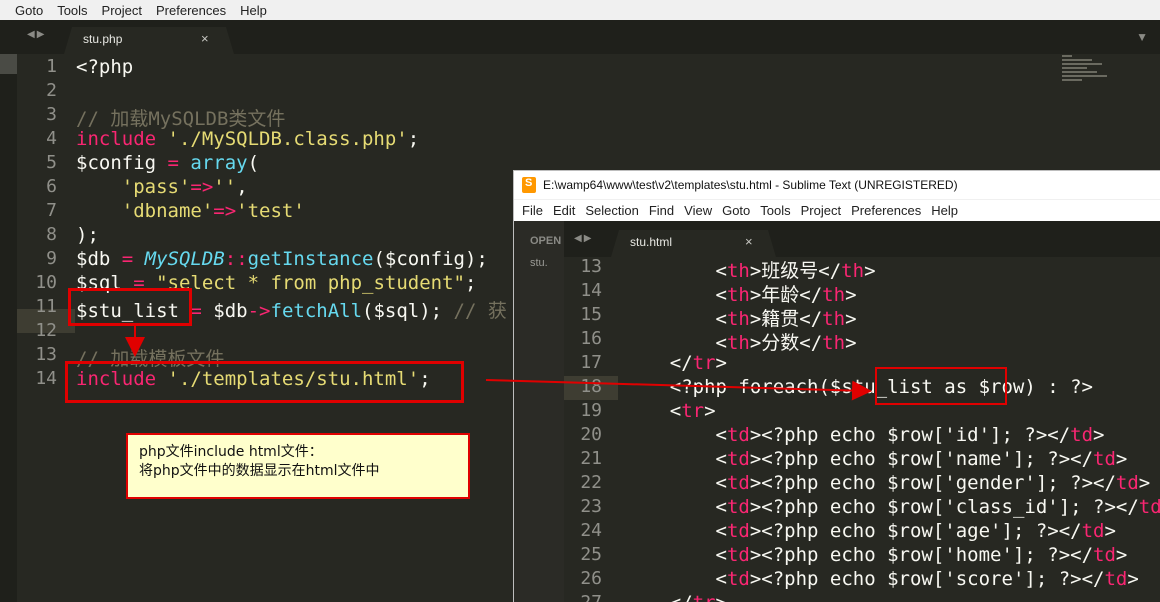  Describe the element at coordinates (87, 235) in the screenshot. I see `code-line: );` at that location.